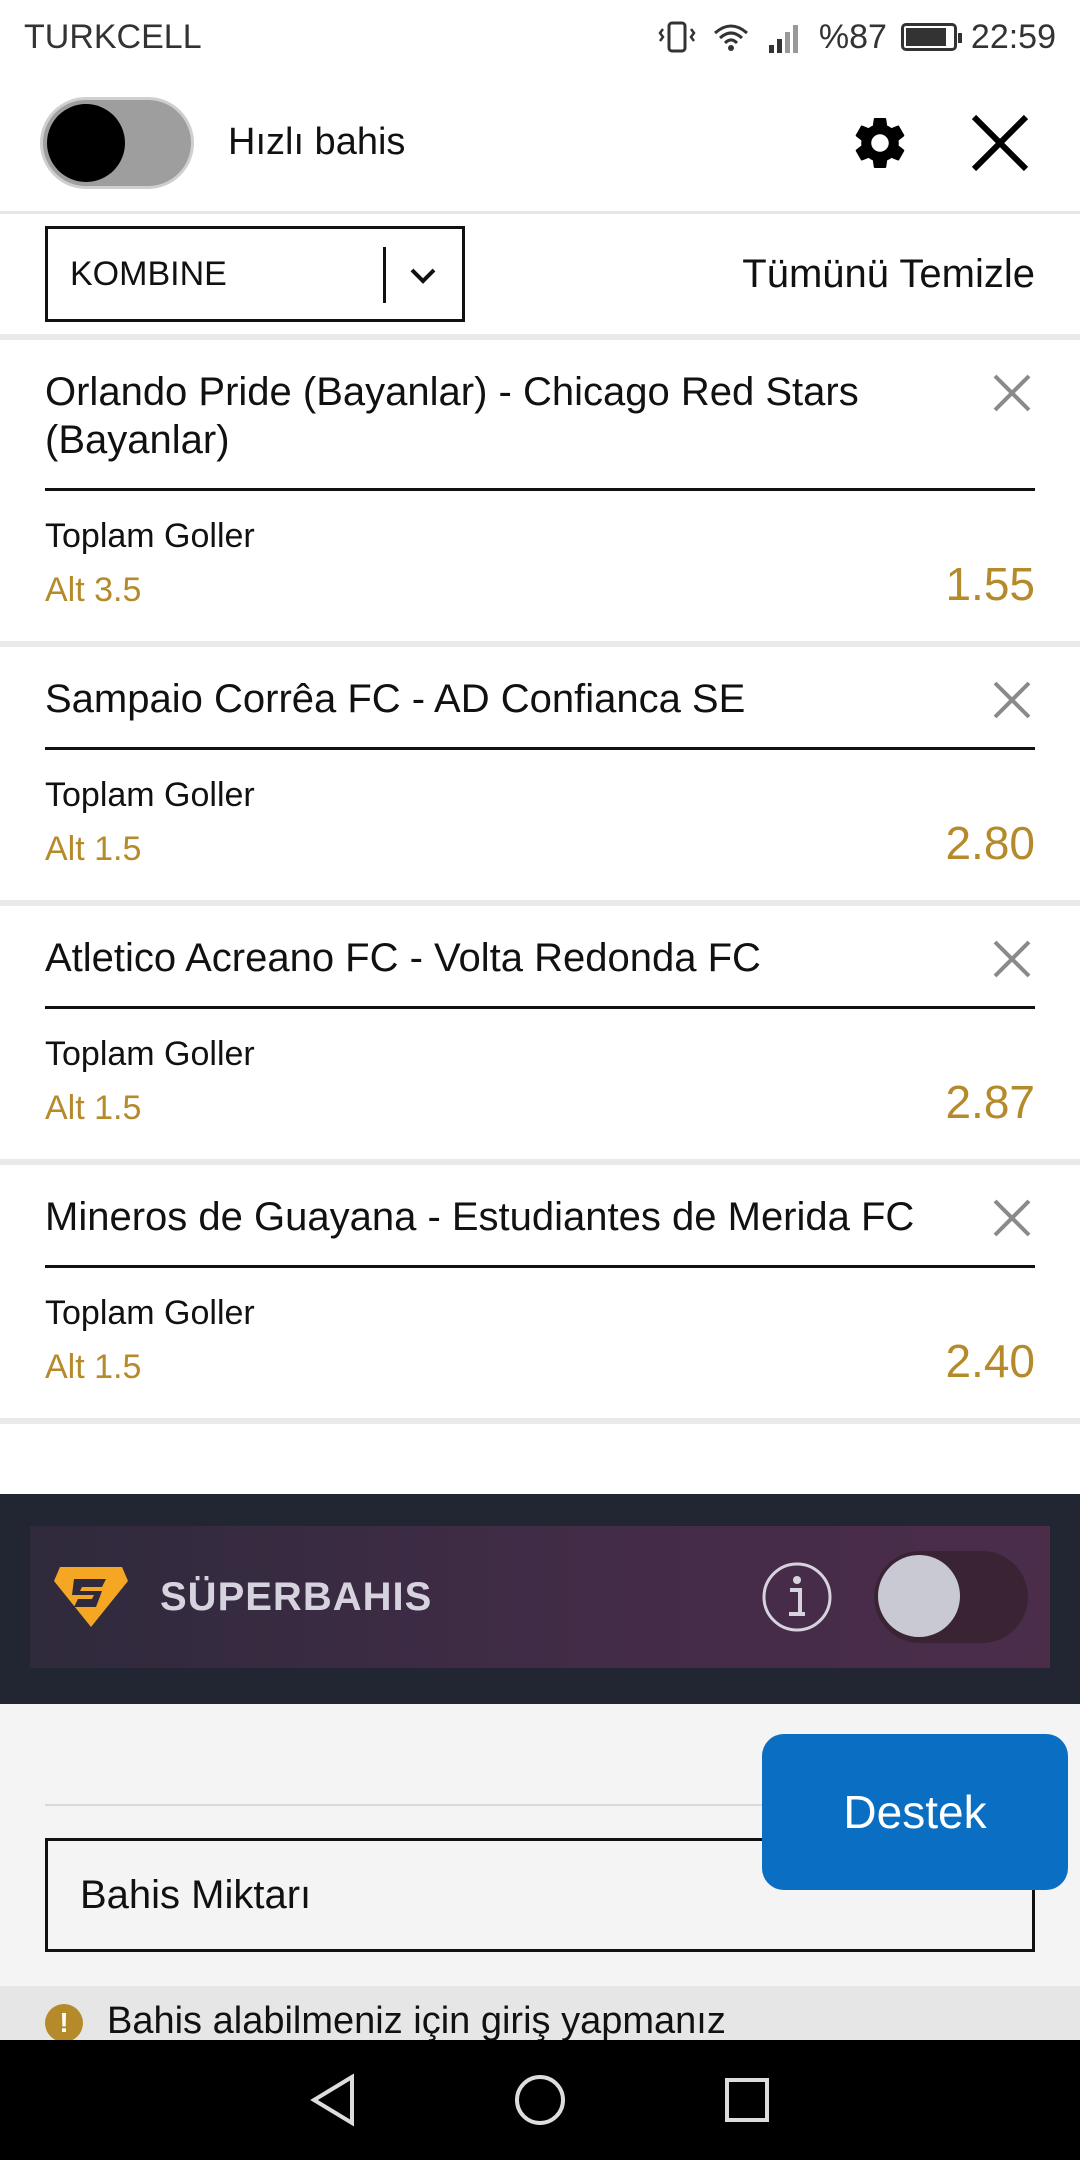 Image resolution: width=1080 pixels, height=2160 pixels. I want to click on home-icon, so click(539, 2100).